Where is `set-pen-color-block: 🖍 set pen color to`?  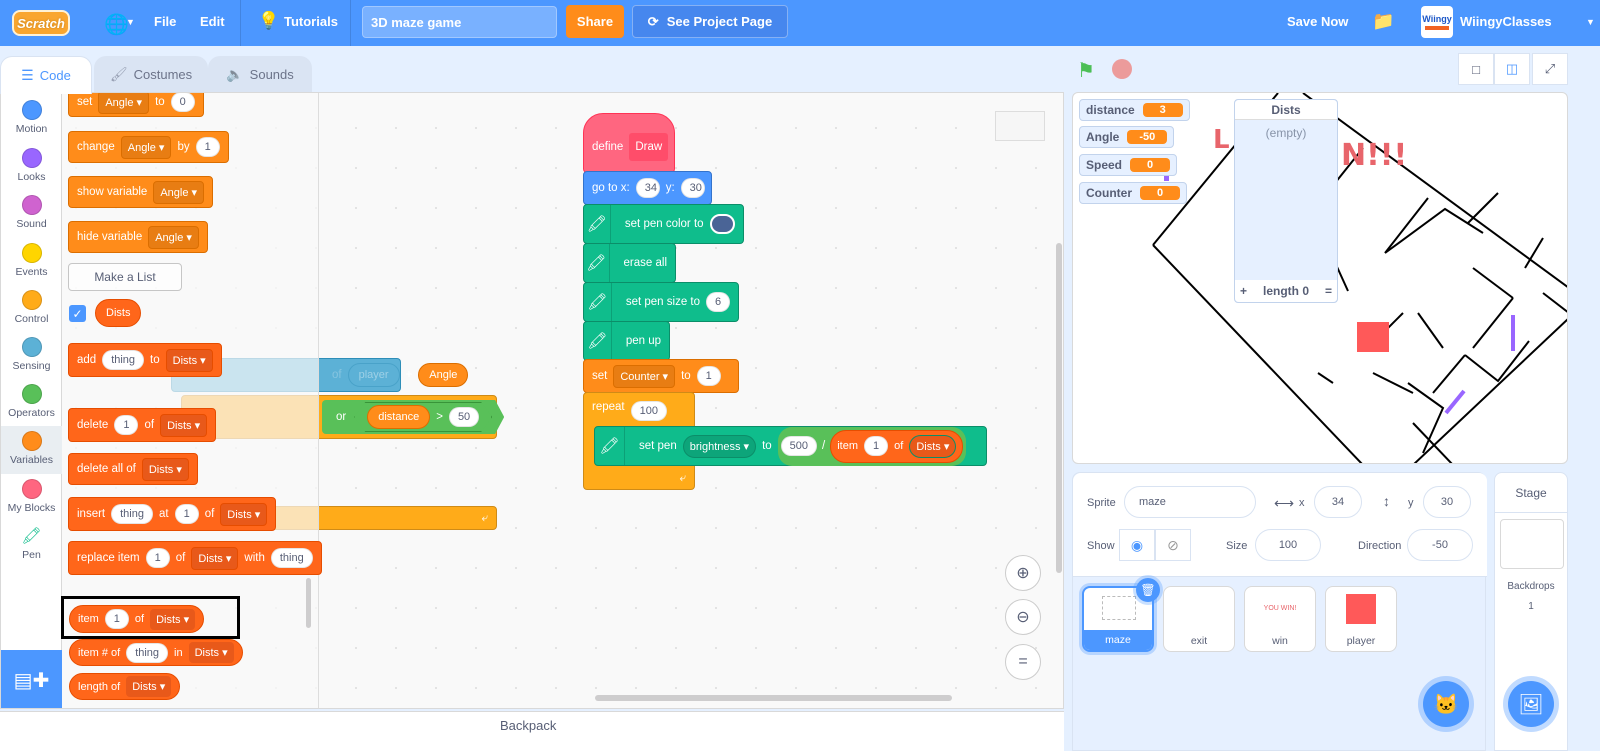
set-pen-color-block: 🖍 set pen color to is located at coordinates (663, 224).